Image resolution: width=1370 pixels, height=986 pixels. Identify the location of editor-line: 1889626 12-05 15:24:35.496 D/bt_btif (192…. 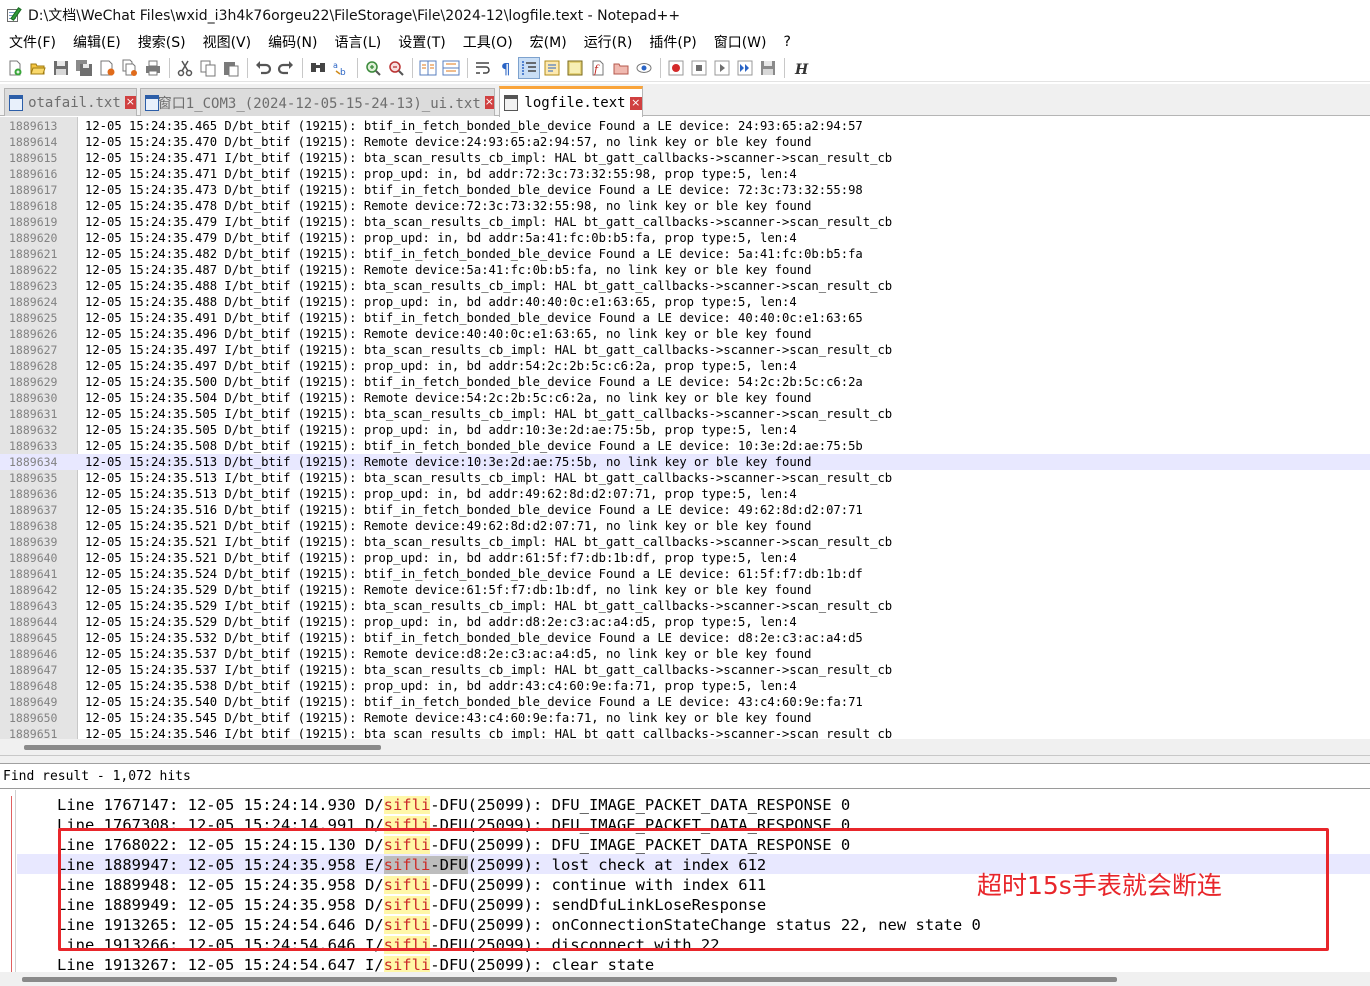
(685, 334).